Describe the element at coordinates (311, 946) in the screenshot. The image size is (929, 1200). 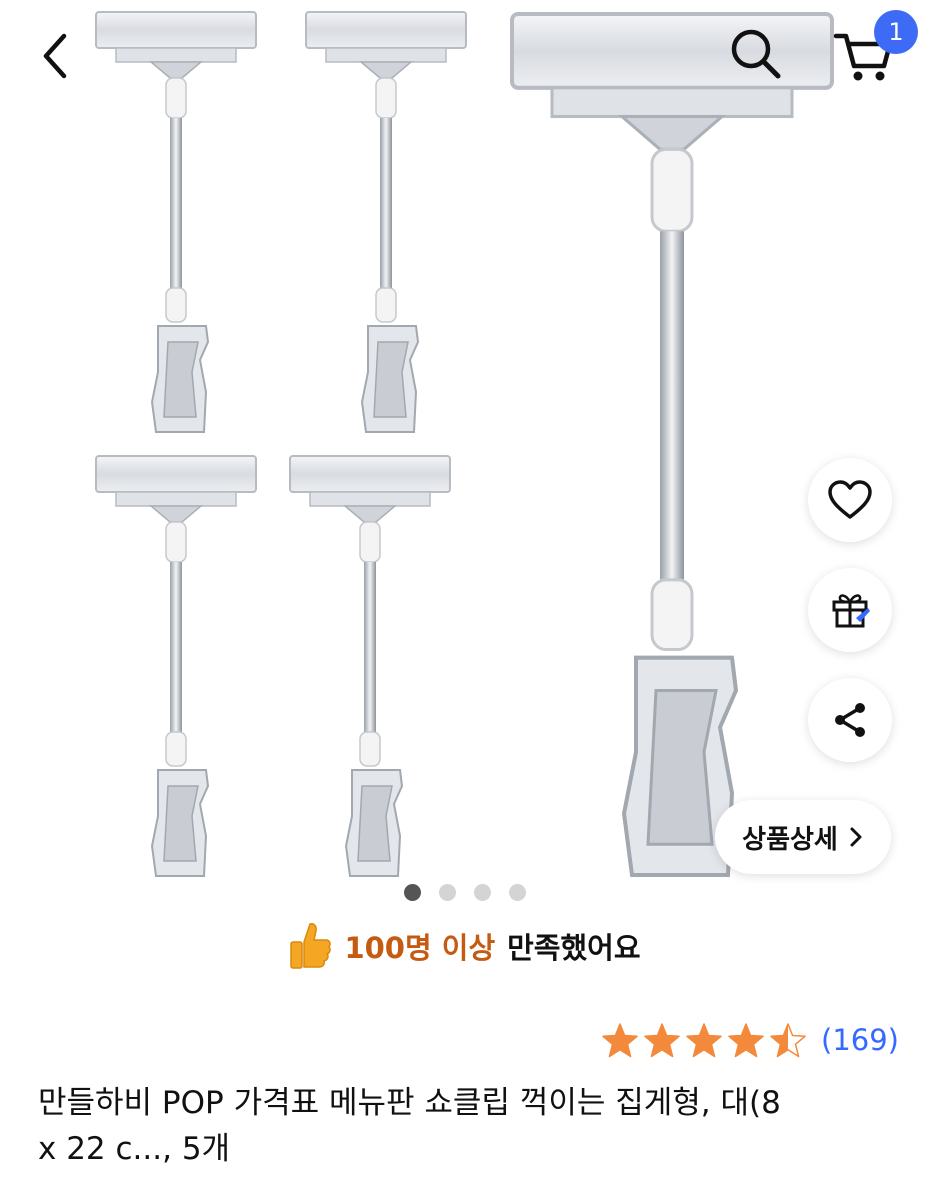
I see `thumbs-up-icon` at that location.